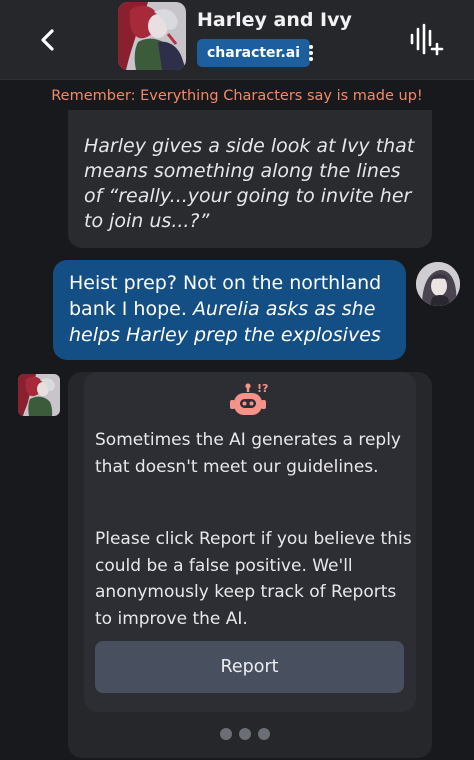  Describe the element at coordinates (438, 284) in the screenshot. I see `user-avatar` at that location.